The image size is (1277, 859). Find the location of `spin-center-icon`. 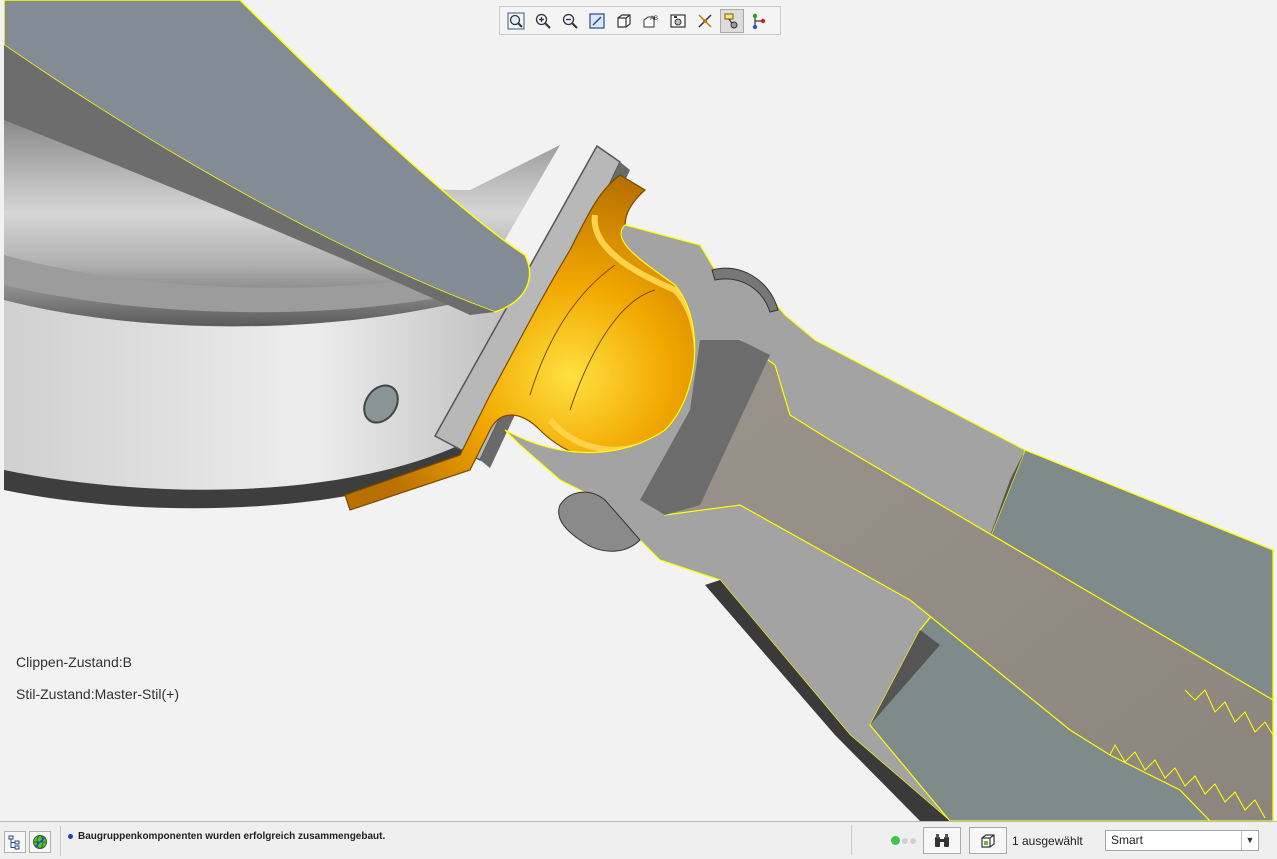

spin-center-icon is located at coordinates (759, 21).